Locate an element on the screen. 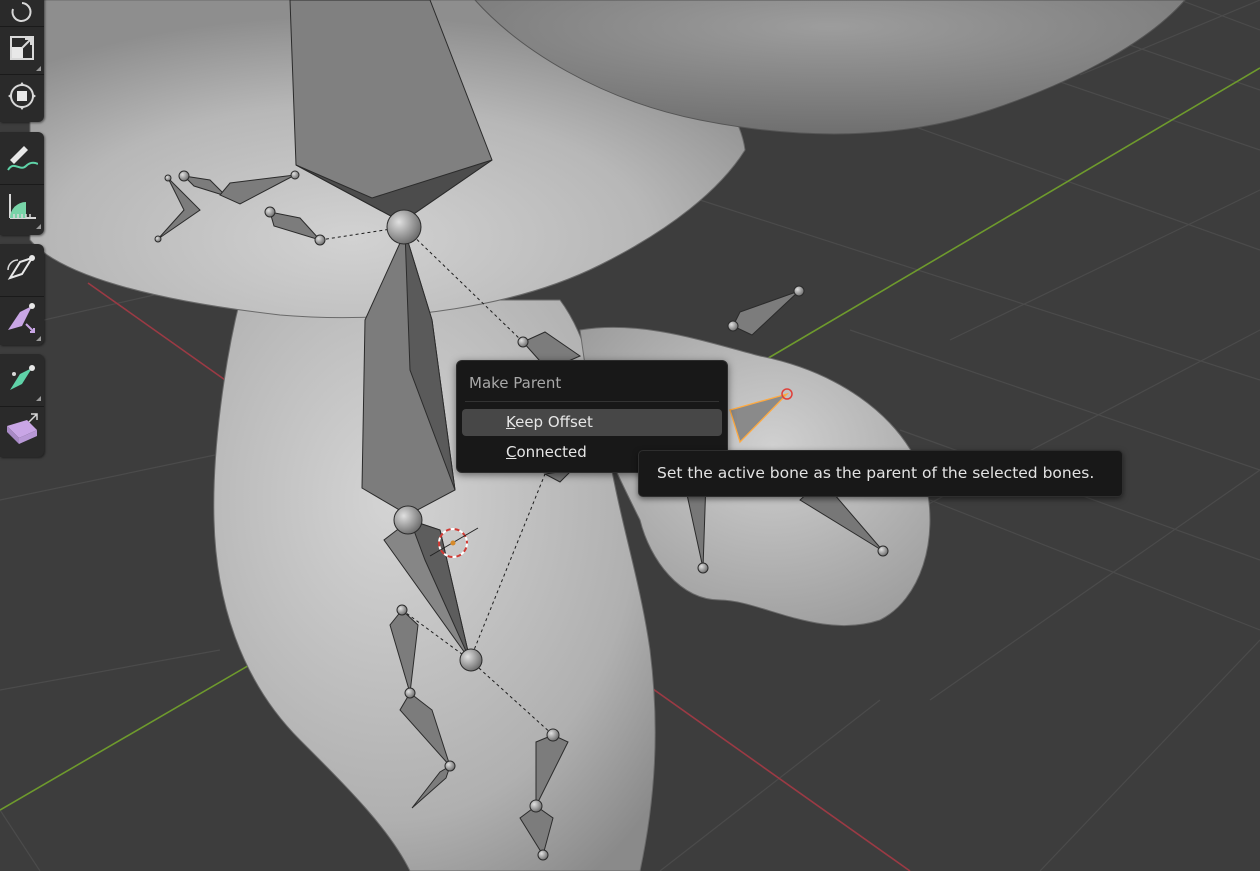 This screenshot has width=1260, height=871. extrude-icon is located at coordinates (22, 430).